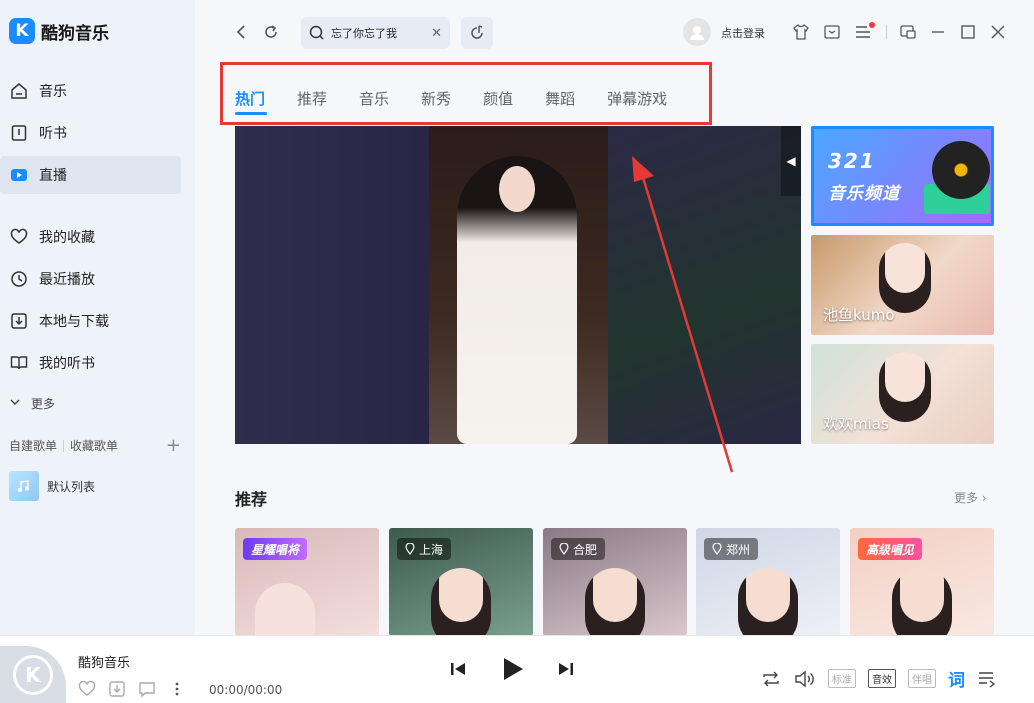 Image resolution: width=1034 pixels, height=703 pixels. Describe the element at coordinates (717, 549) in the screenshot. I see `location-pin-icon` at that location.